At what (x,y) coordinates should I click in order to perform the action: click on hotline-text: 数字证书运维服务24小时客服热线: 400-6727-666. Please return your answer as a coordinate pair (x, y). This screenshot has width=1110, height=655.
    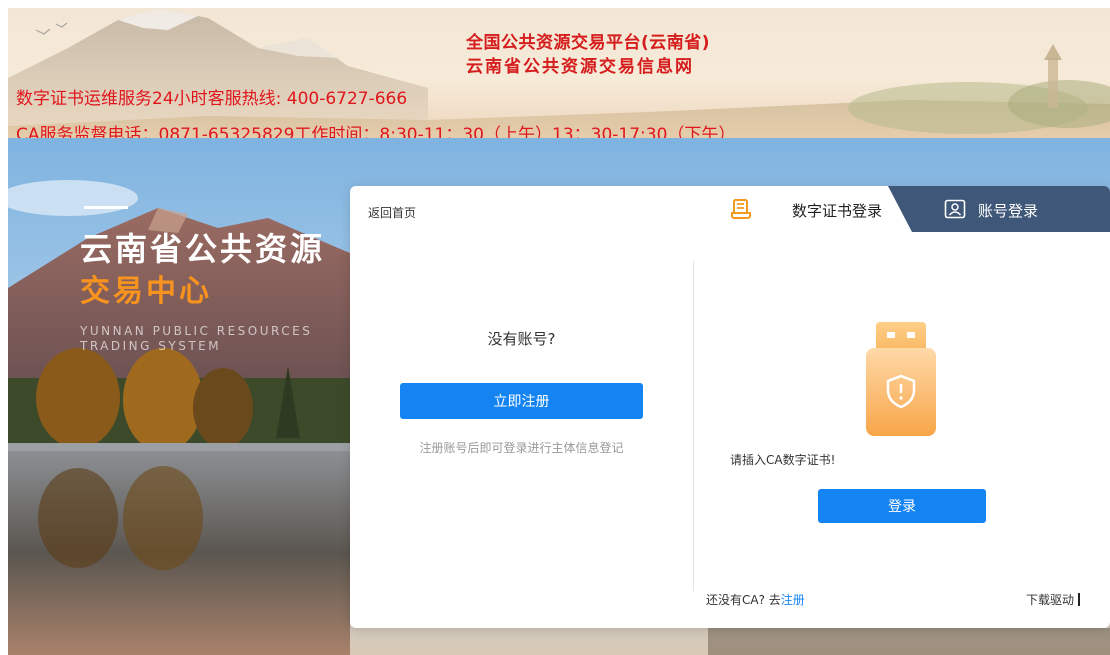
    Looking at the image, I should click on (212, 99).